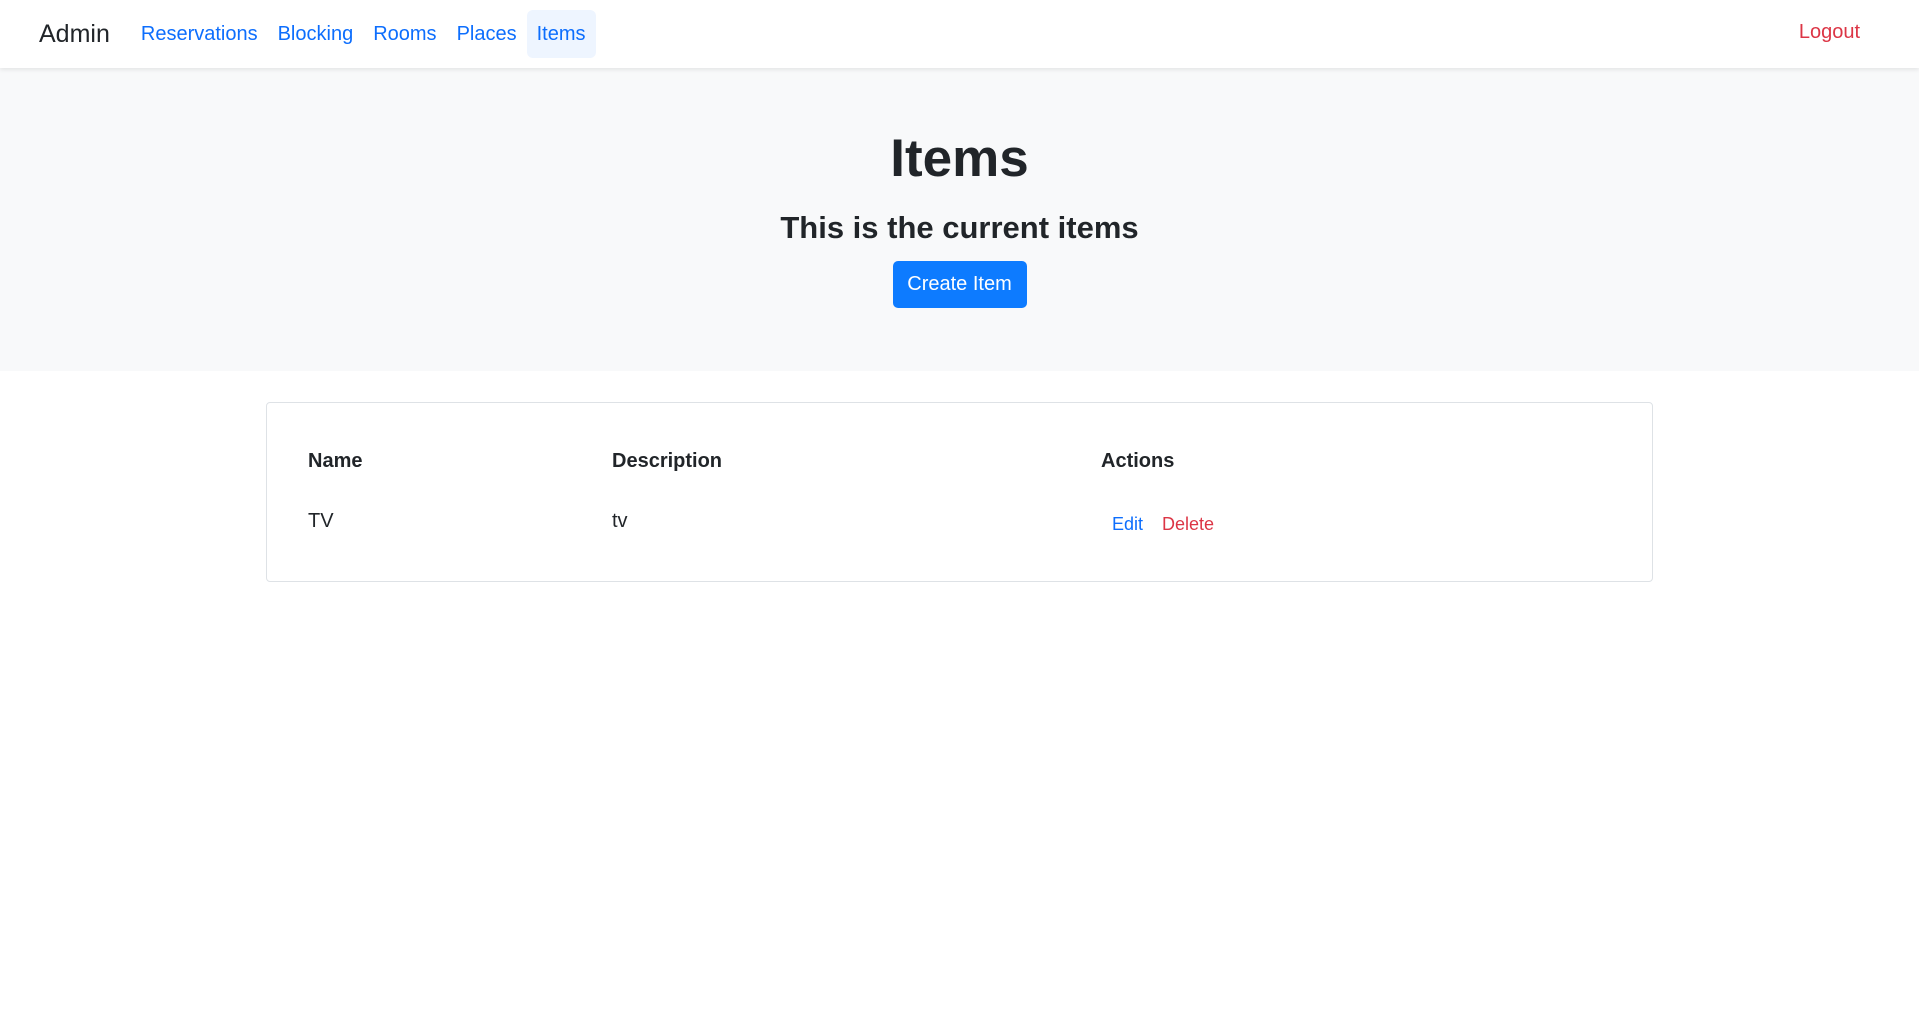  What do you see at coordinates (561, 34) in the screenshot?
I see `nav-link-items: Items` at bounding box center [561, 34].